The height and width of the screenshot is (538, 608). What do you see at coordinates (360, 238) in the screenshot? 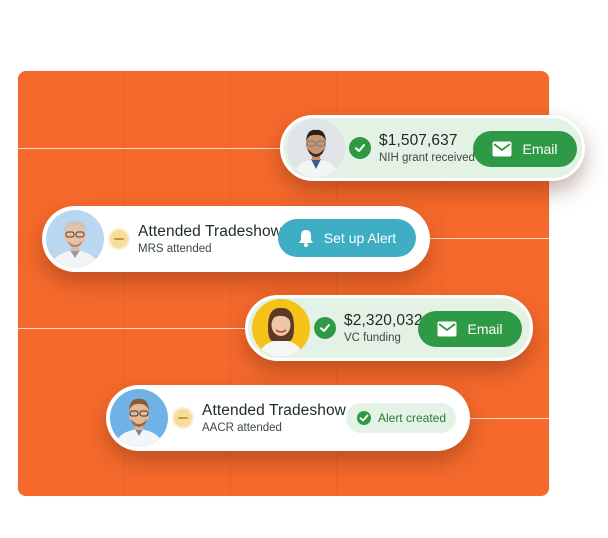
I see `set-up-alert-label: Set up Alert` at bounding box center [360, 238].